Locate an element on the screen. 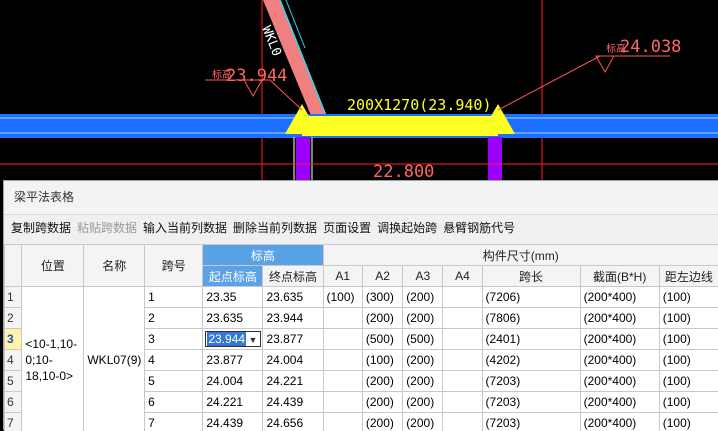 The width and height of the screenshot is (718, 431). cell-span: 7 is located at coordinates (174, 422).